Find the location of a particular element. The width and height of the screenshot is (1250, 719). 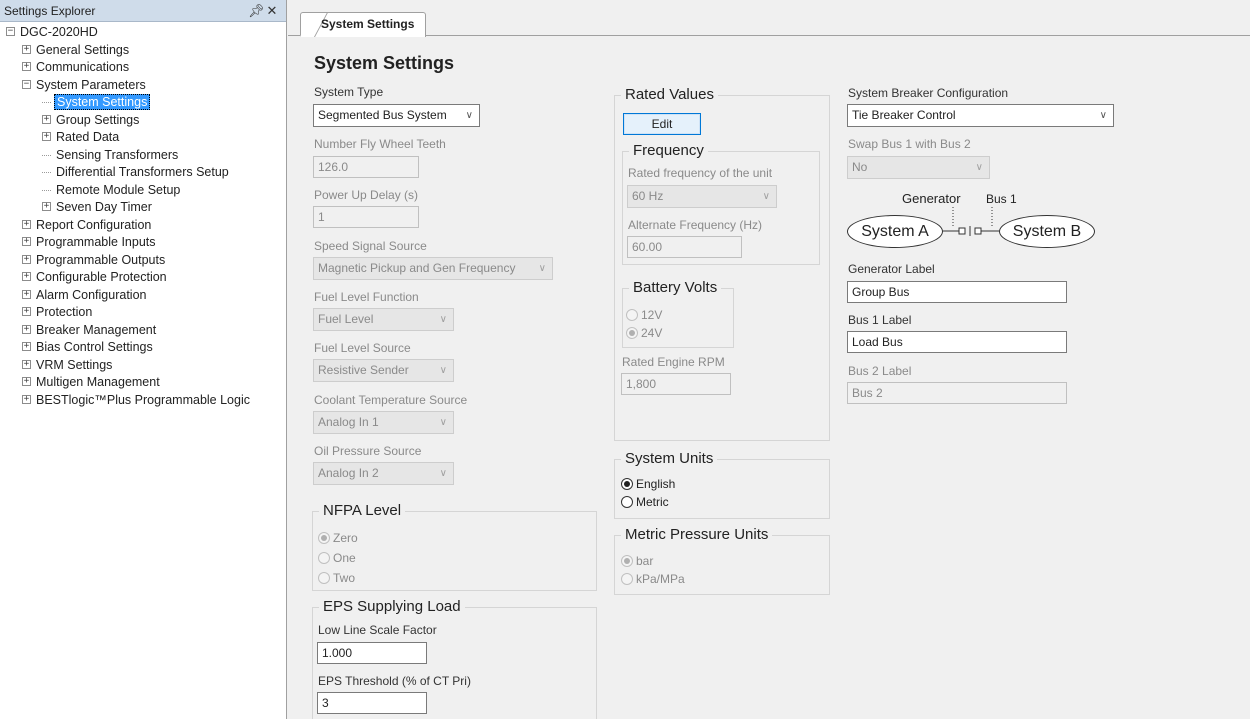

tree-item: + Programmable Outputs is located at coordinates (143, 261).